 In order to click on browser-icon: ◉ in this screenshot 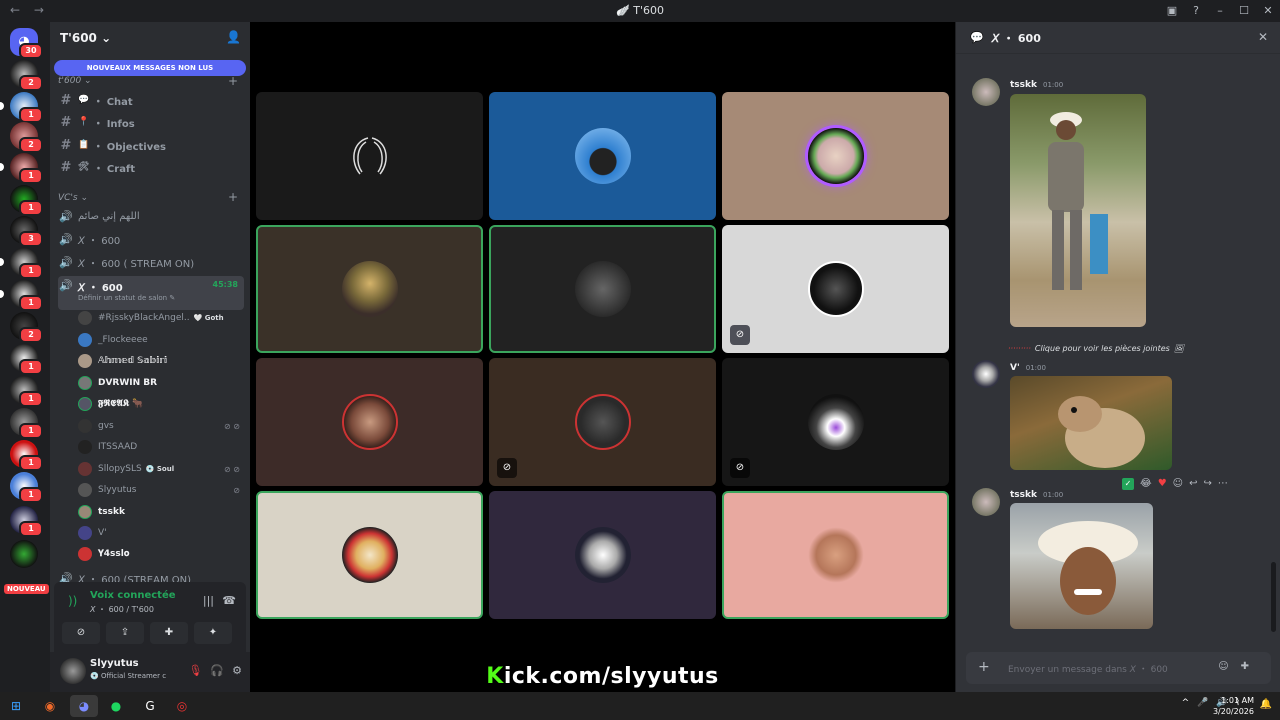, I will do `click(50, 706)`.